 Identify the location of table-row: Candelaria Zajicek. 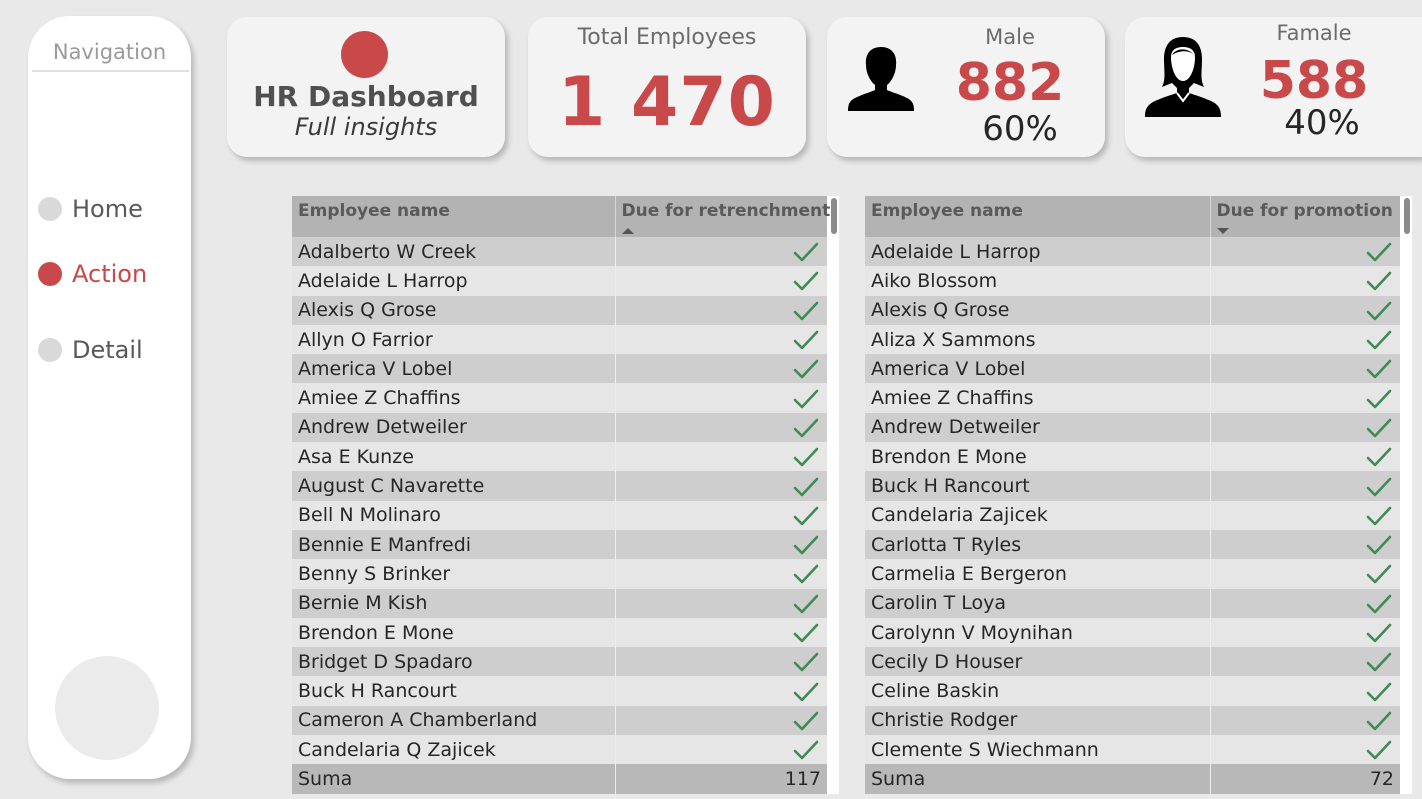
(1132, 515).